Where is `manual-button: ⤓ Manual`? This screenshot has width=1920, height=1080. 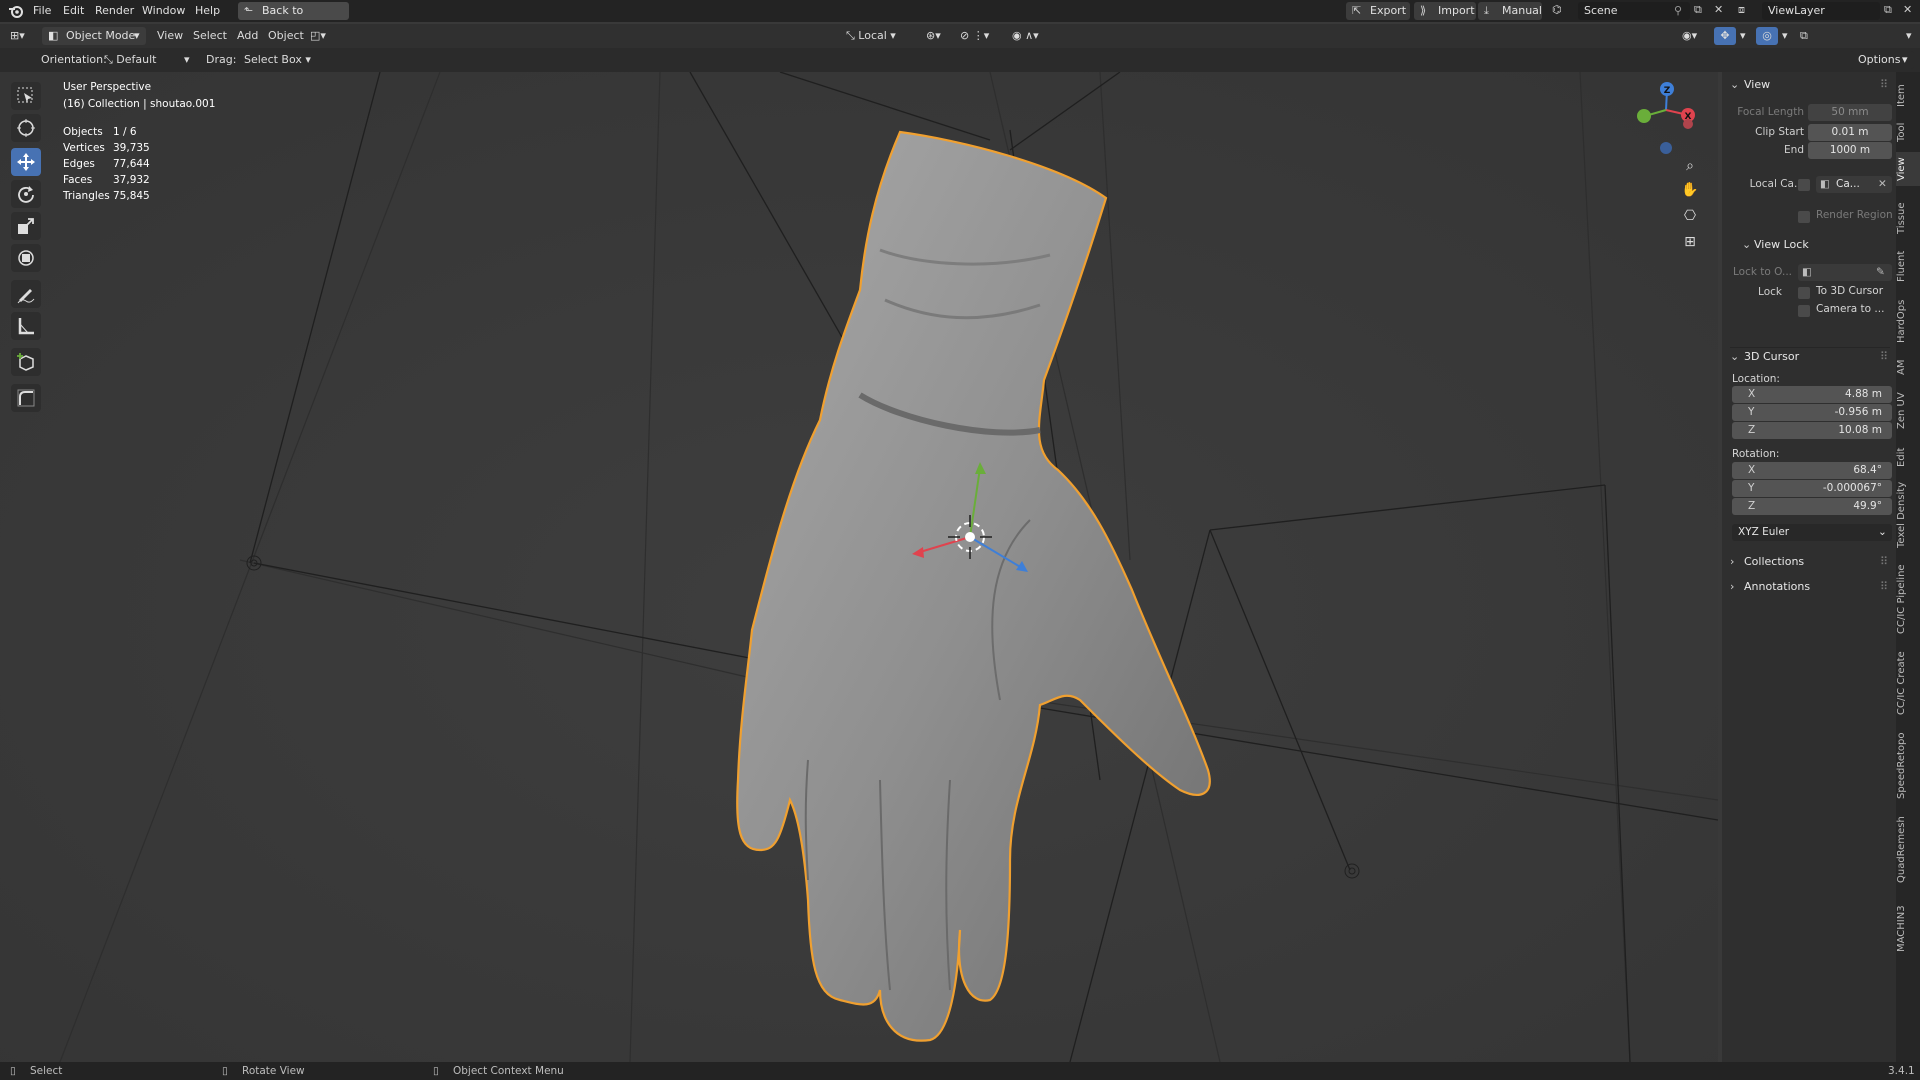 manual-button: ⤓ Manual is located at coordinates (1510, 11).